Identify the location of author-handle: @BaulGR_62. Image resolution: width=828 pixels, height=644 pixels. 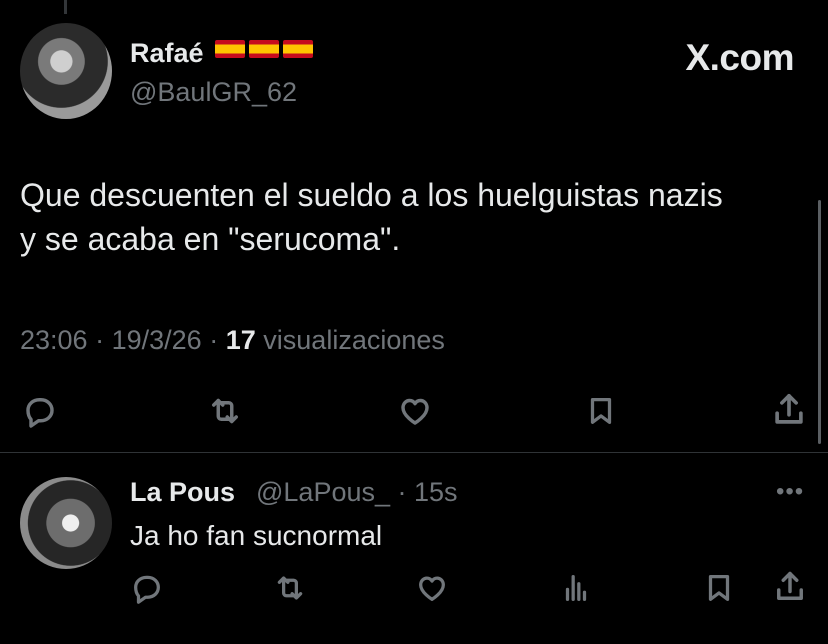
(213, 92).